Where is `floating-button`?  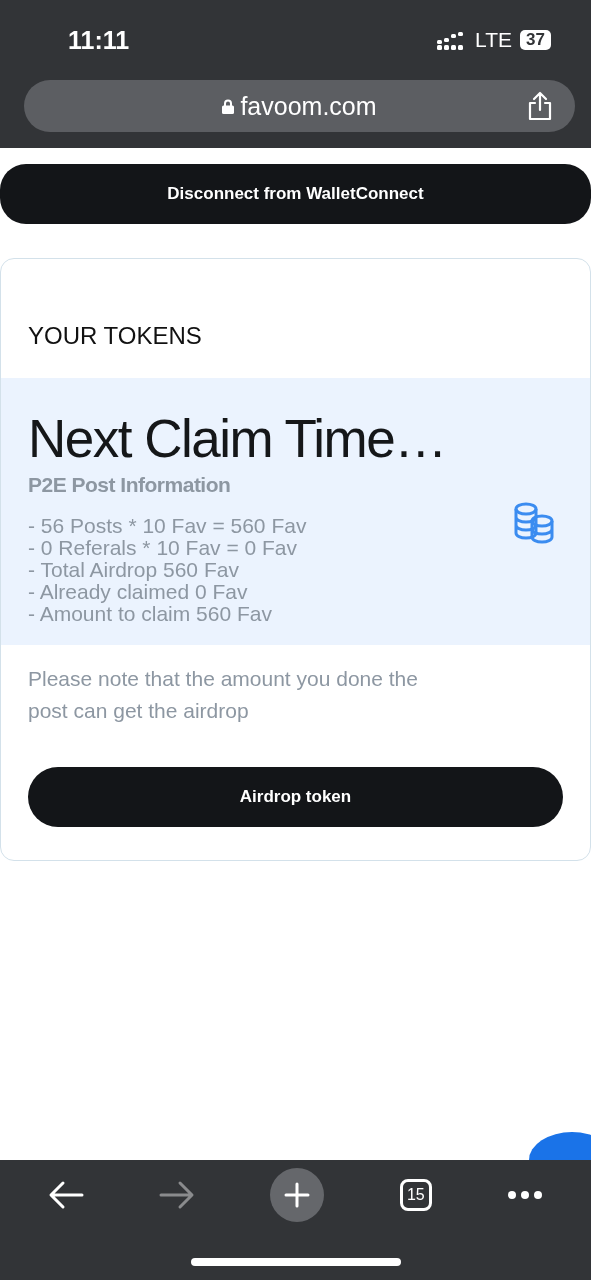 floating-button is located at coordinates (560, 1146).